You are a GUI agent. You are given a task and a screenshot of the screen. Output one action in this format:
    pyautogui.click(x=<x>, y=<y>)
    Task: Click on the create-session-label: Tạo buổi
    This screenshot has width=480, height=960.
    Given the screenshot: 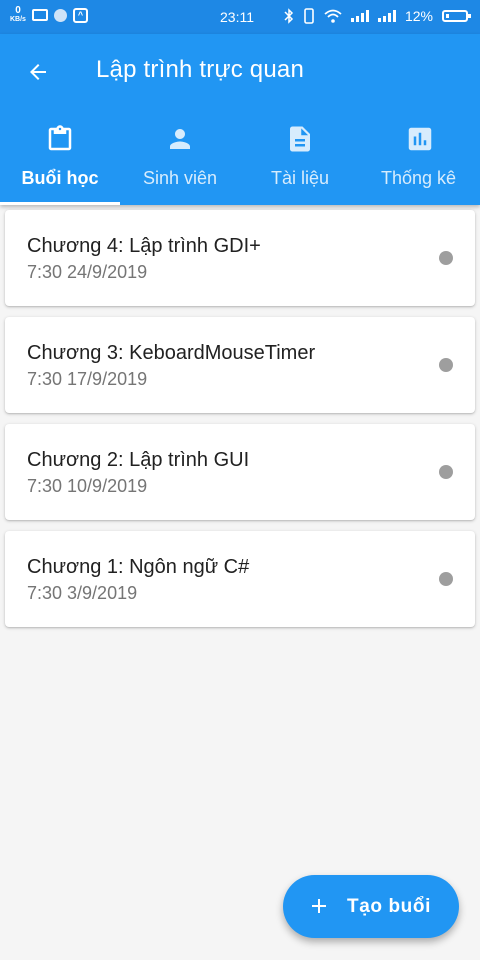 What is the action you would take?
    pyautogui.click(x=389, y=906)
    